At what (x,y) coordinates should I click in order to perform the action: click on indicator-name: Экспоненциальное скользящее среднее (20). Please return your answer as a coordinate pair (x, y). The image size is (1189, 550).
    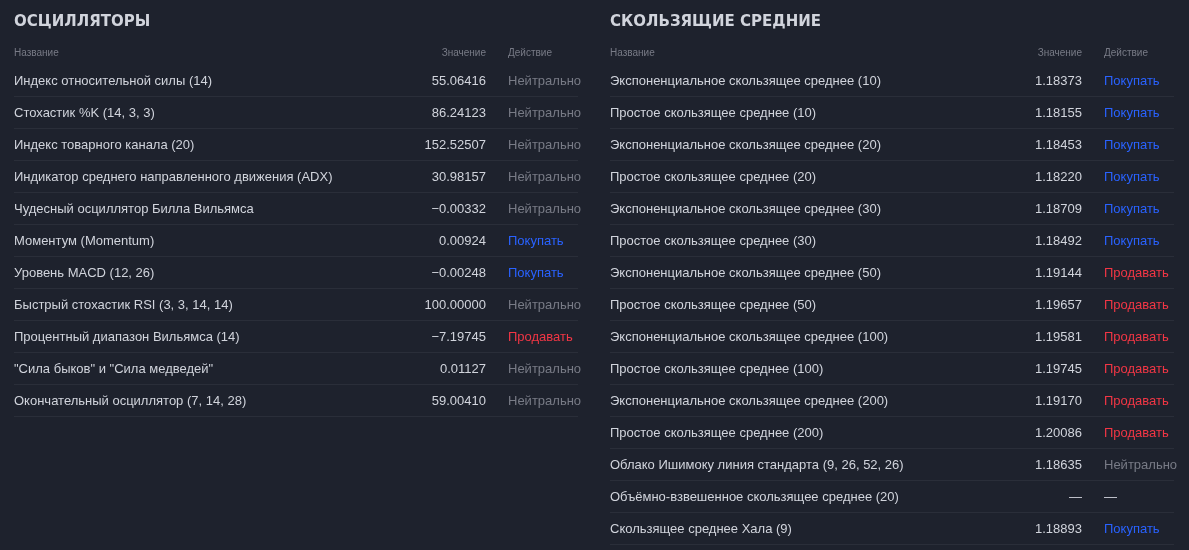
    Looking at the image, I should click on (746, 144).